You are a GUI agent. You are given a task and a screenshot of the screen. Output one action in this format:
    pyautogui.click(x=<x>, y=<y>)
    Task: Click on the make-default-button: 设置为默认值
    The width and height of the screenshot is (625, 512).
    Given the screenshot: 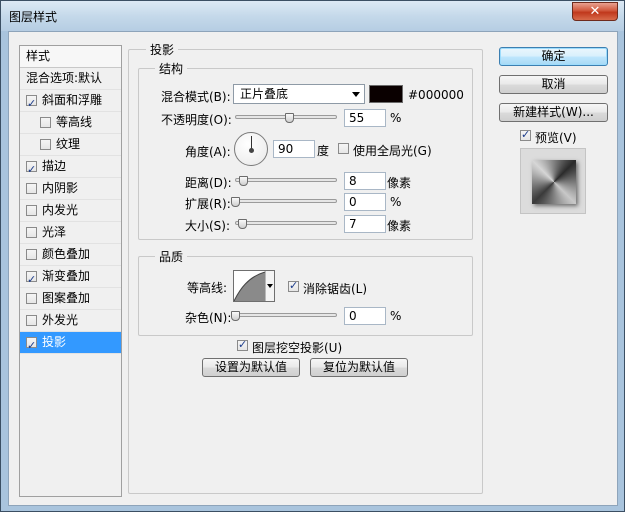 What is the action you would take?
    pyautogui.click(x=251, y=367)
    